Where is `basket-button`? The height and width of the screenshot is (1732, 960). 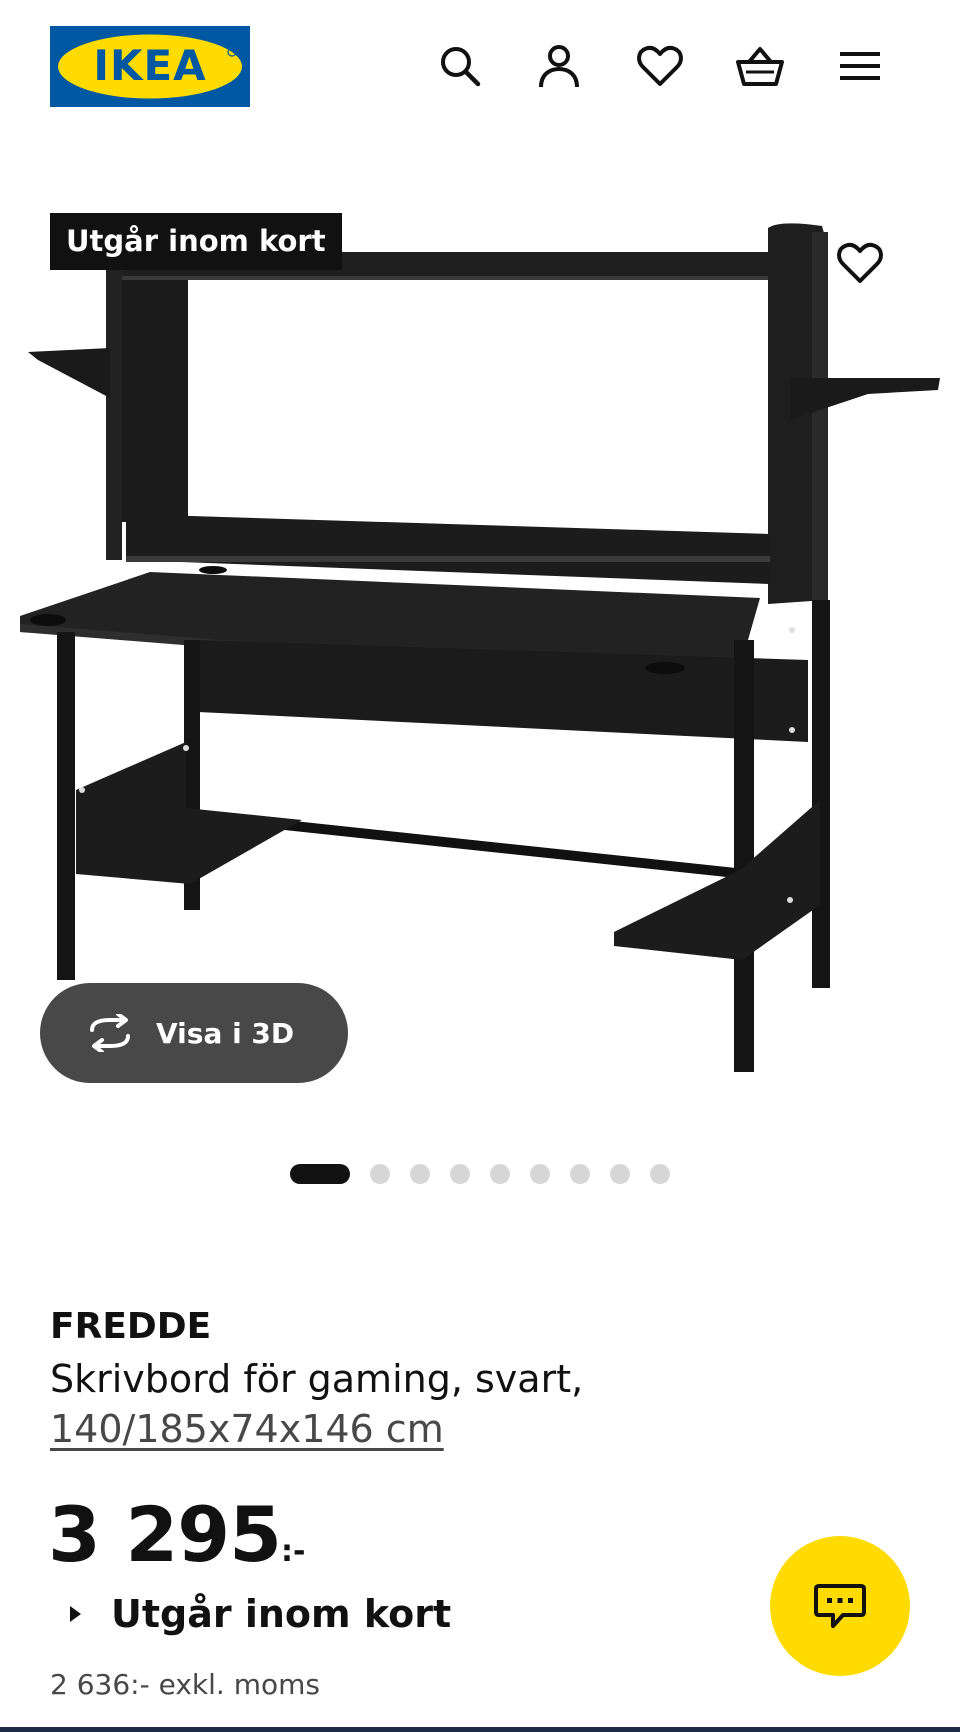
basket-button is located at coordinates (760, 66).